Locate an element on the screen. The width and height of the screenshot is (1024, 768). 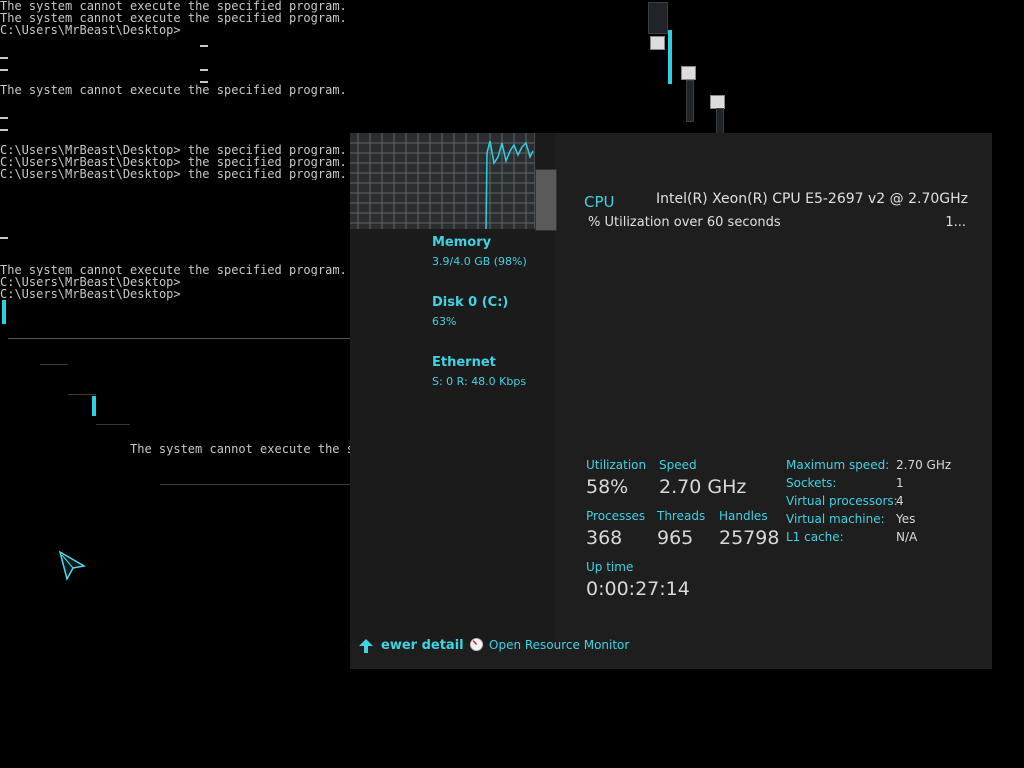
sidebar-item-label: Ethernet is located at coordinates (464, 362).